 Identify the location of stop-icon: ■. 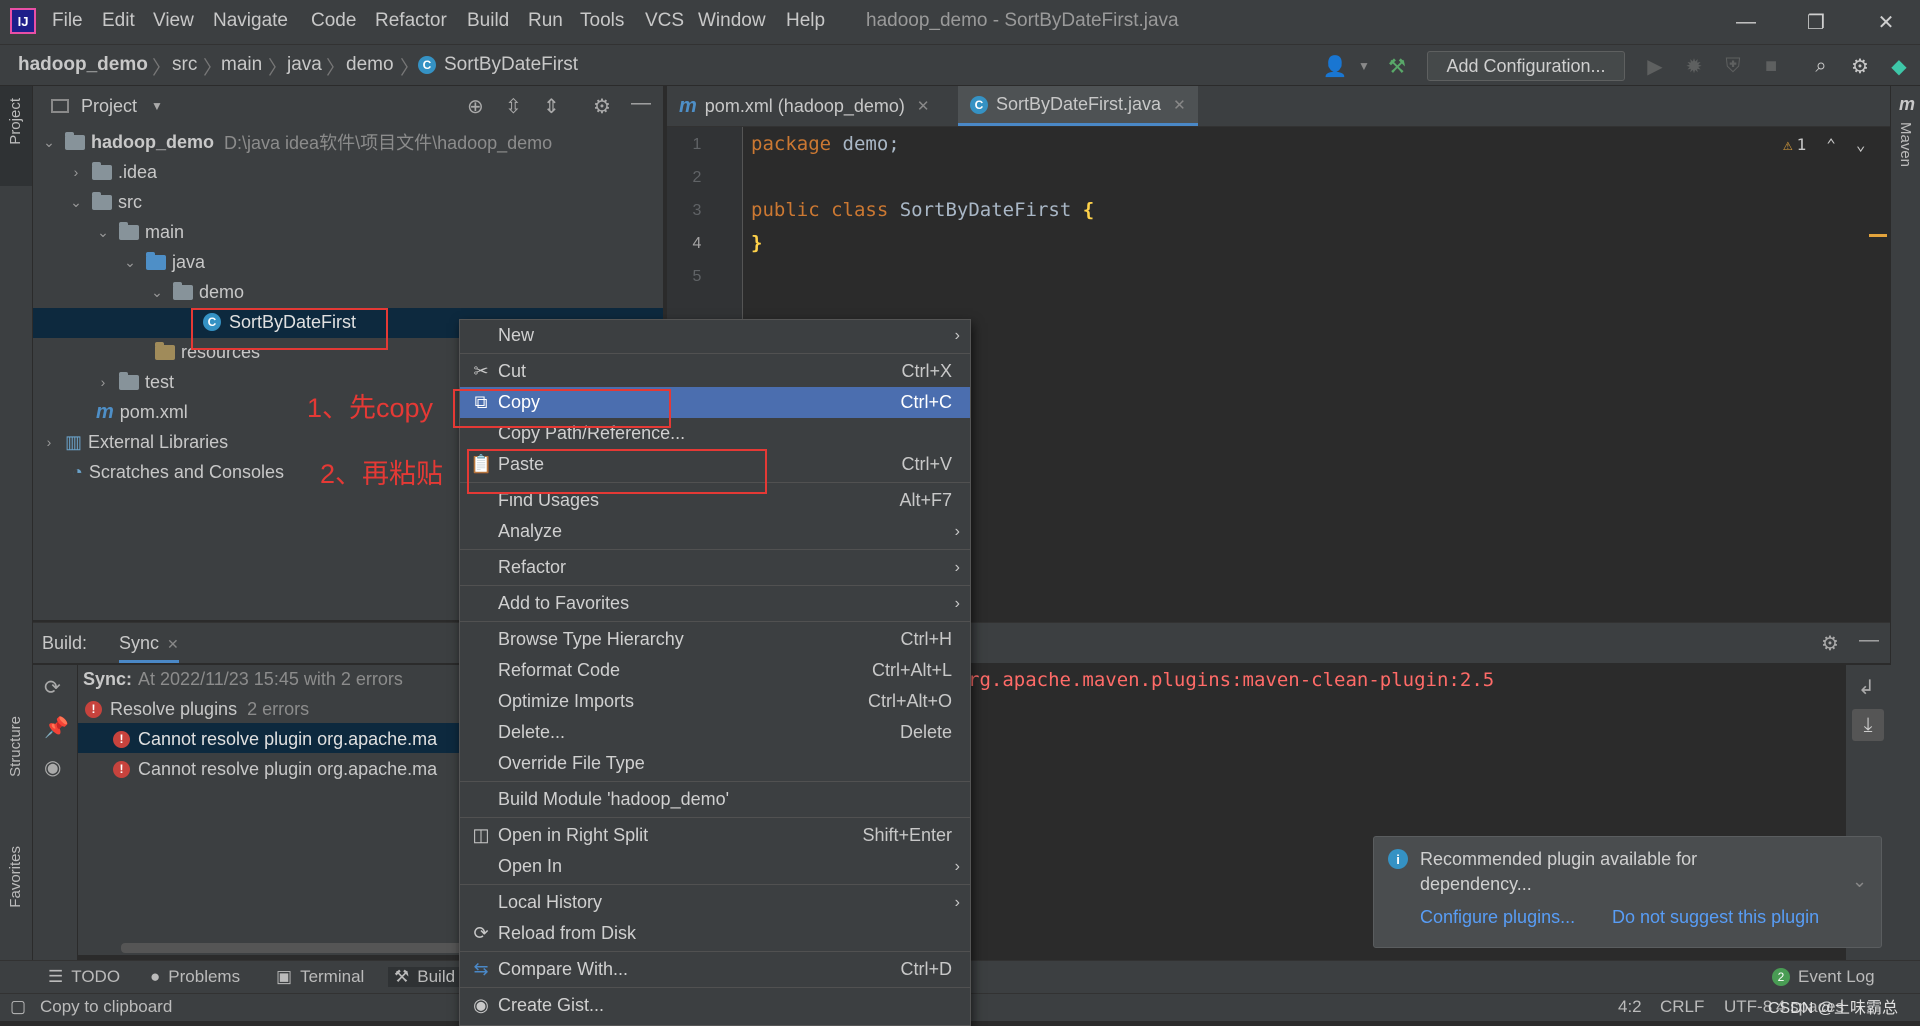
(1771, 66).